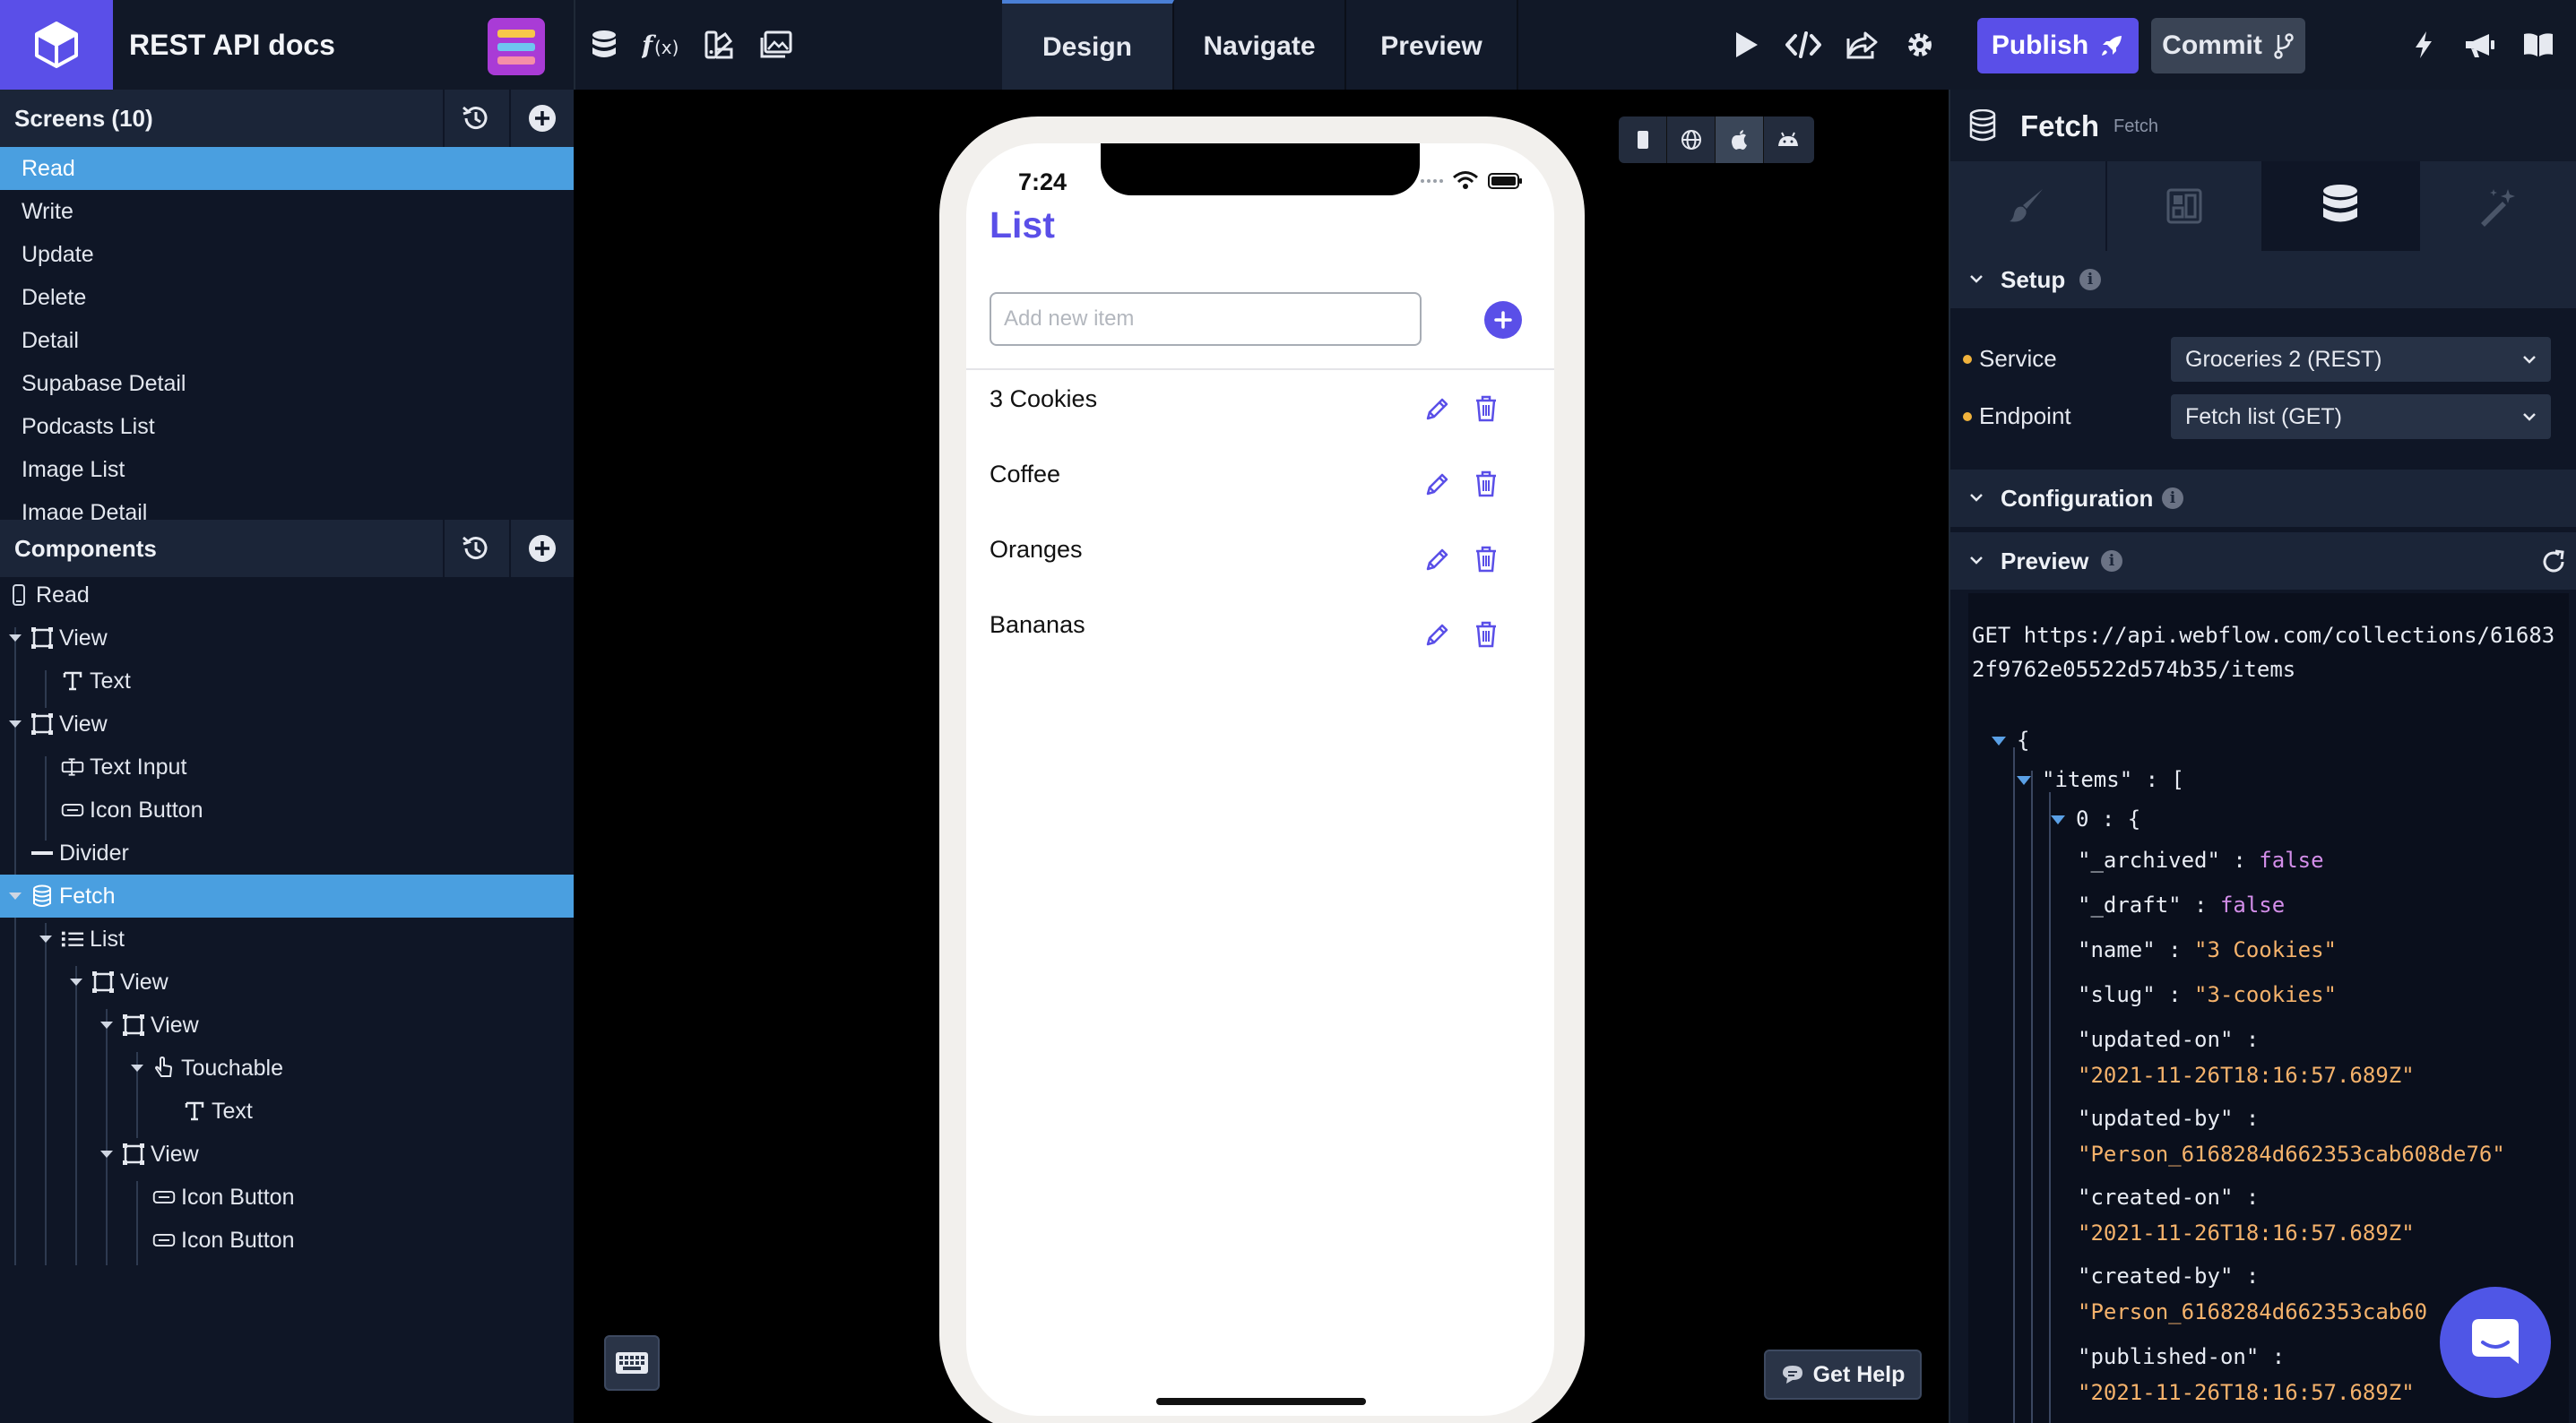 This screenshot has width=2576, height=1423. I want to click on screen-item-image-detail: Image Detail, so click(287, 506).